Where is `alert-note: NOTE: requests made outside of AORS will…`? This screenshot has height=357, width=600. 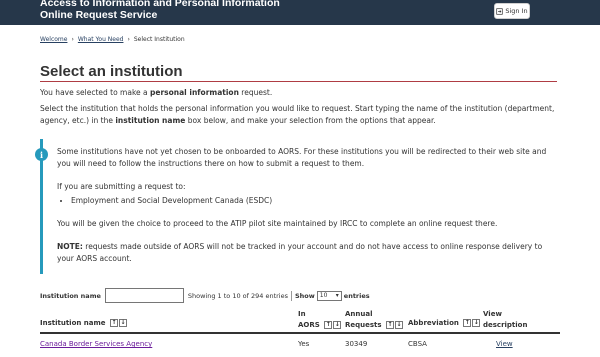 alert-note: NOTE: requests made outside of AORS will… is located at coordinates (307, 253).